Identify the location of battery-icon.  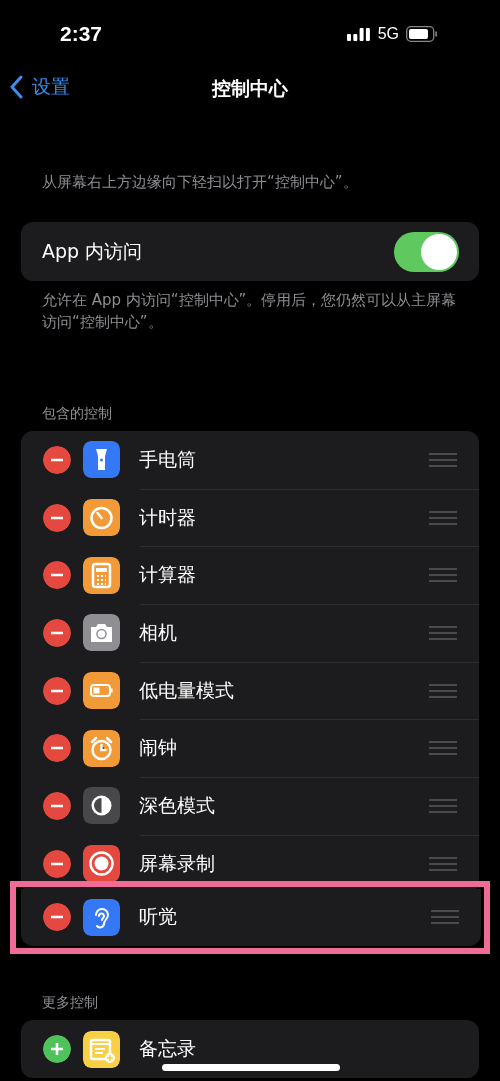
(422, 34).